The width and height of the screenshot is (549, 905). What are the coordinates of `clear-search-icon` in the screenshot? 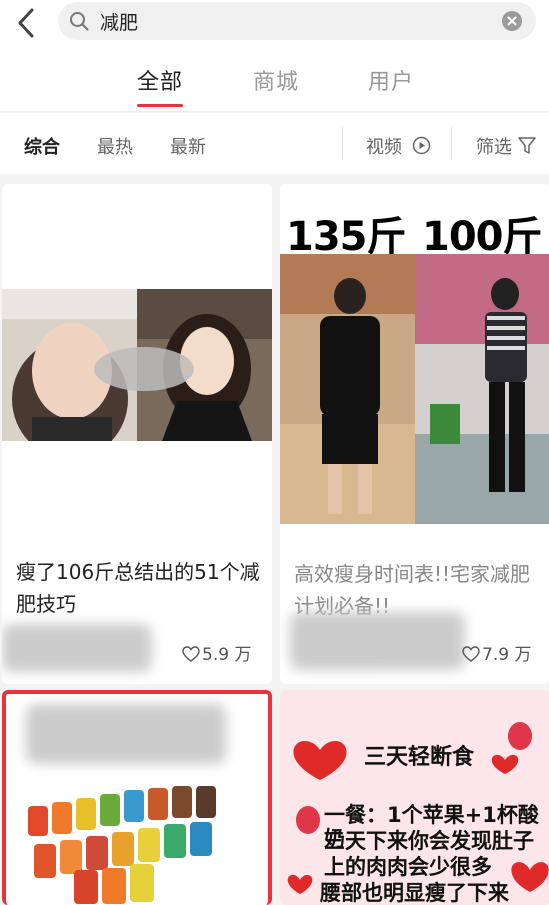 It's located at (512, 21).